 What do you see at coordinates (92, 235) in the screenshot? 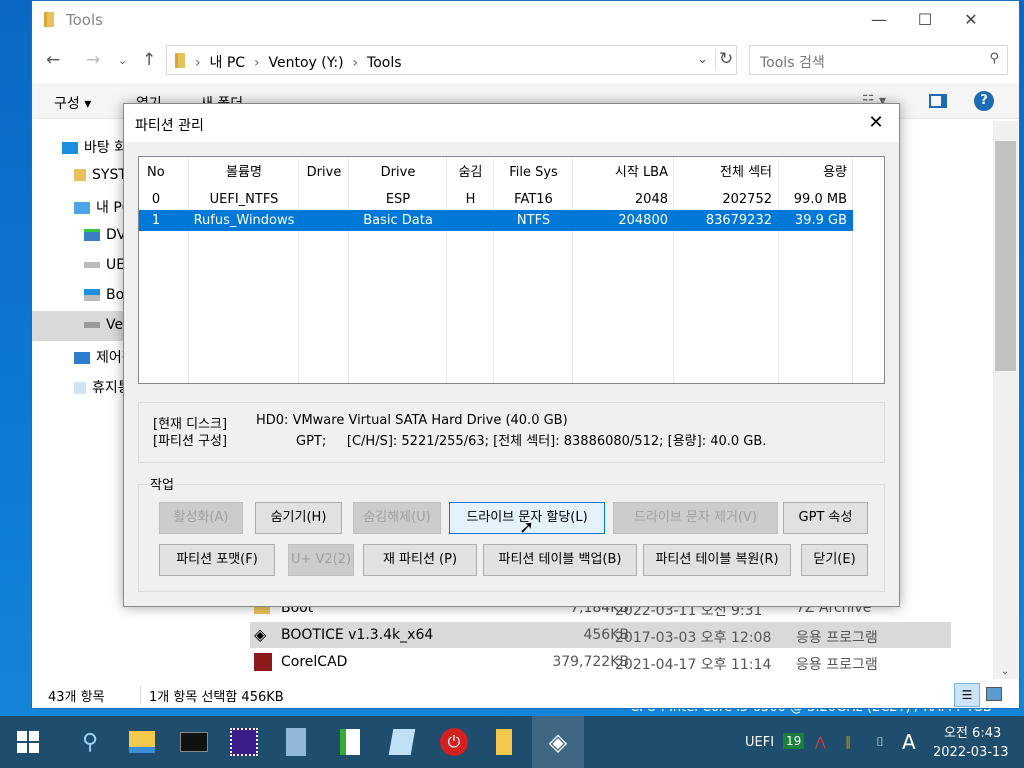
I see `dvd-drive-icon` at bounding box center [92, 235].